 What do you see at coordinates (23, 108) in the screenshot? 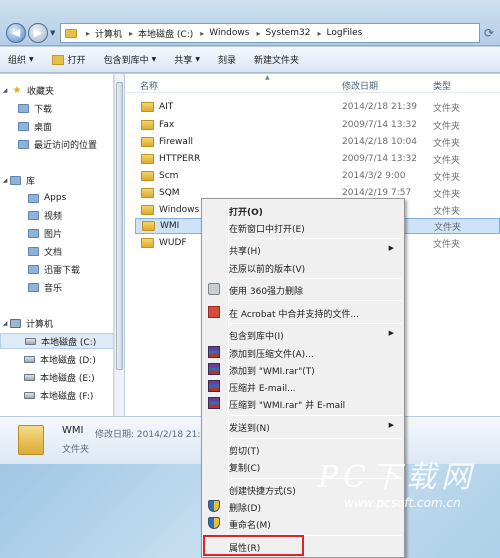
I see `download-icon` at bounding box center [23, 108].